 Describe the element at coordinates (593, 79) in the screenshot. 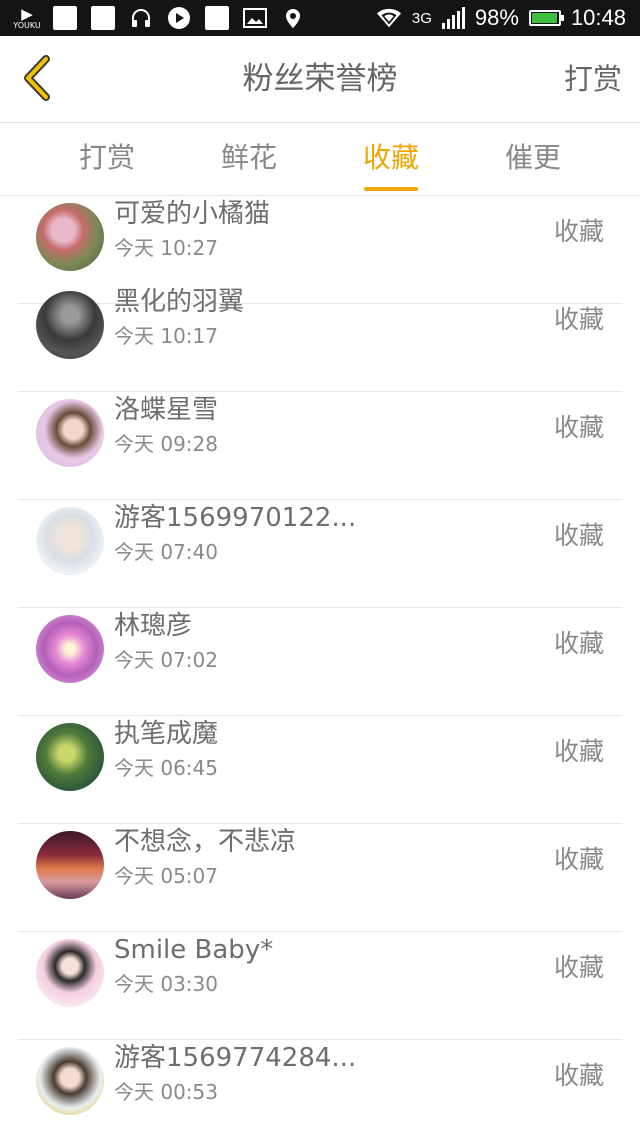

I see `reward-button: 打赏` at that location.